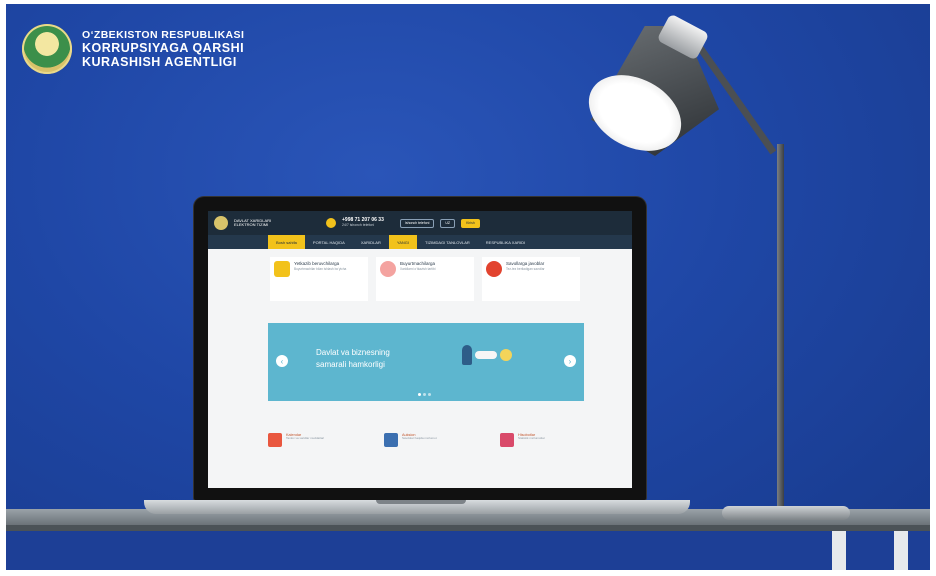  What do you see at coordinates (317, 263) in the screenshot?
I see `card-title: Yetkazib beruvchilarga` at bounding box center [317, 263].